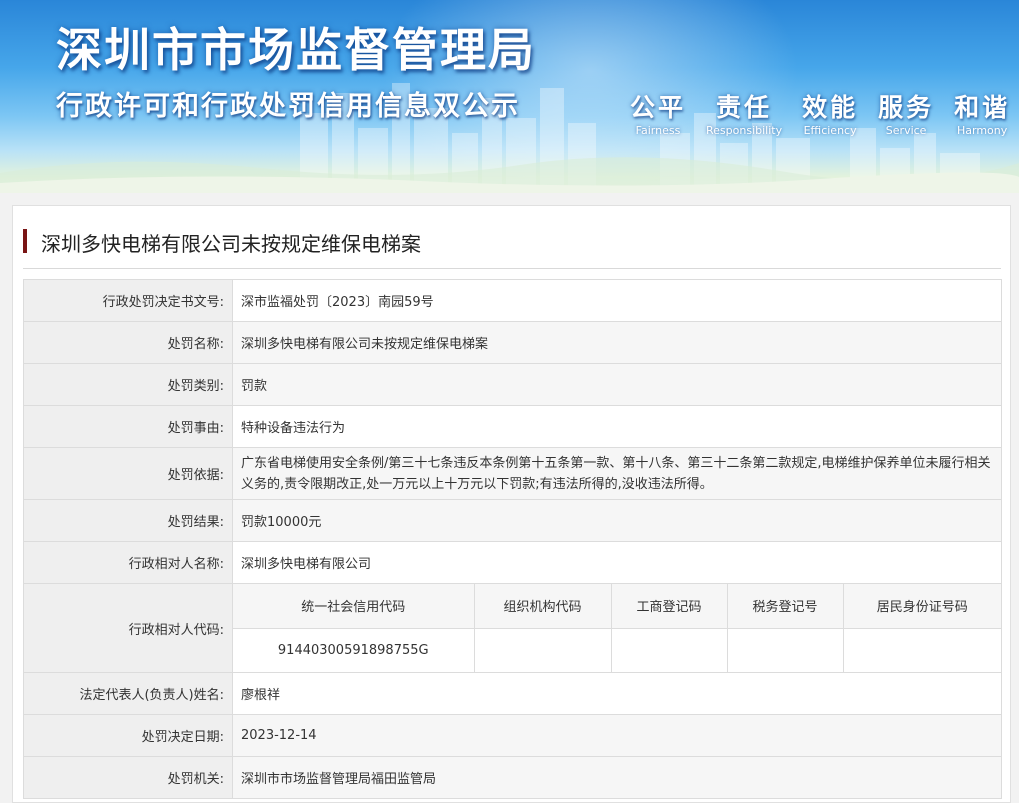  What do you see at coordinates (617, 426) in the screenshot?
I see `row-value: 特种设备违法行为` at bounding box center [617, 426].